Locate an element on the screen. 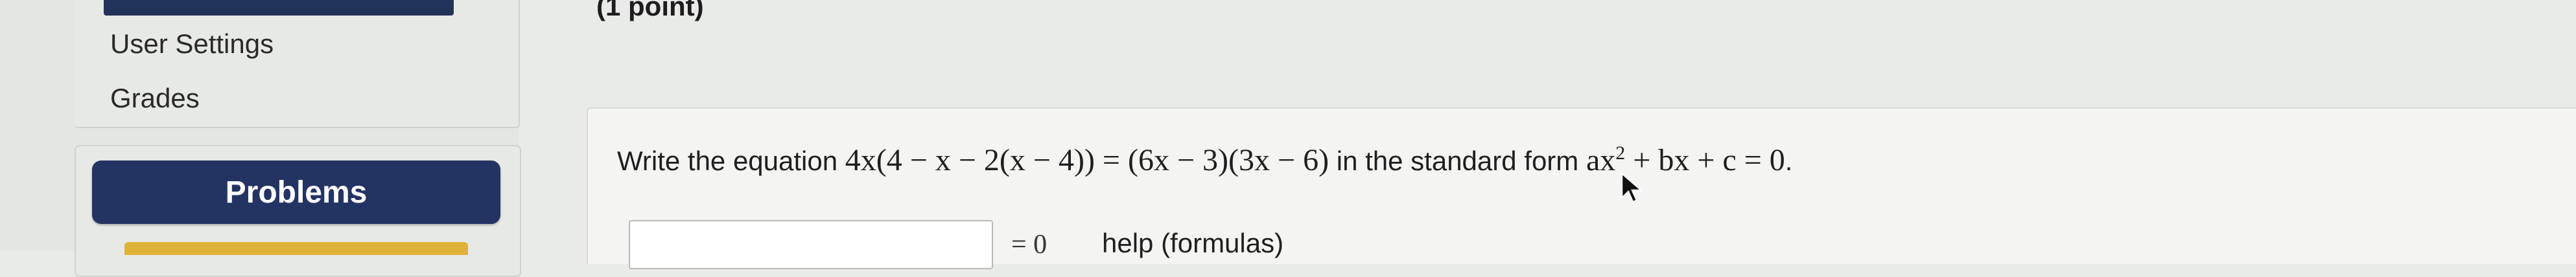  equals-zero-label: = 0 is located at coordinates (1029, 245).